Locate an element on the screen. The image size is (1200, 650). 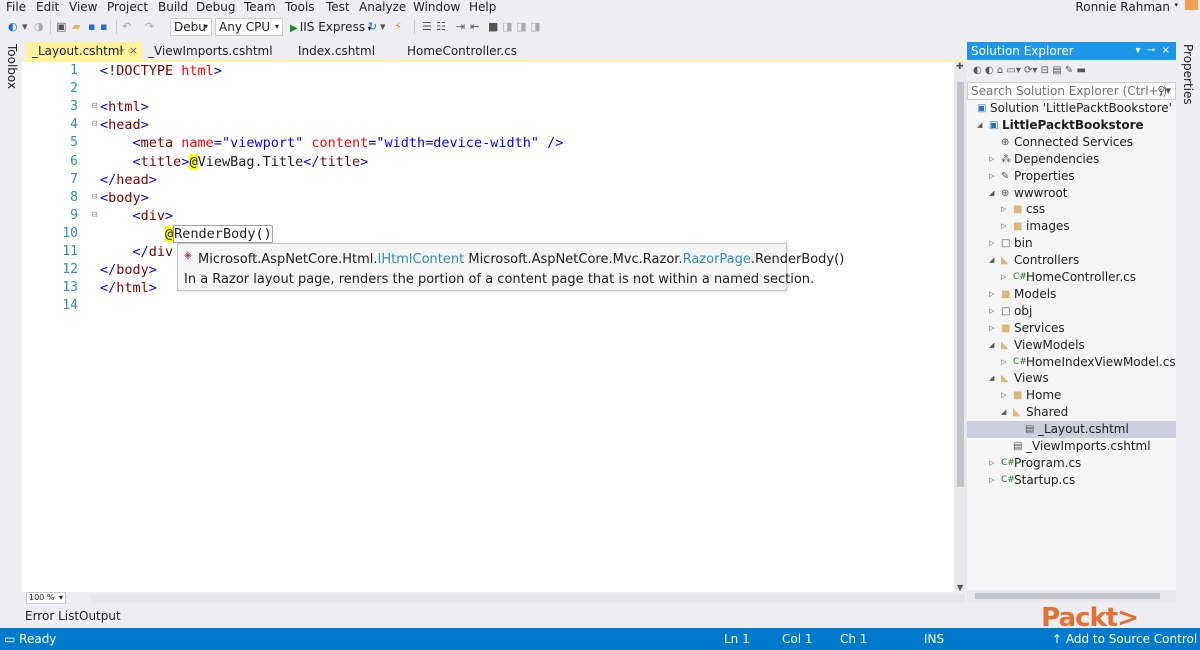
bookmark-clear-icon: ◨ is located at coordinates (535, 27).